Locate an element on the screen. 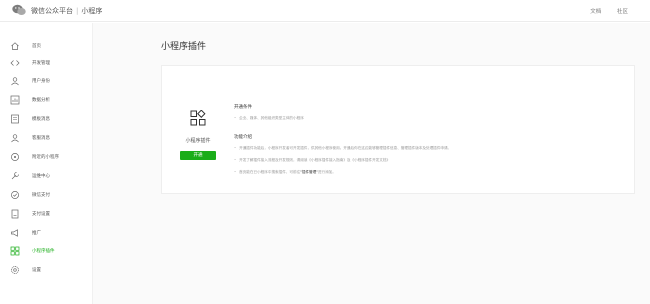 The width and height of the screenshot is (650, 304). open-plugin-button: 开通 is located at coordinates (198, 155).